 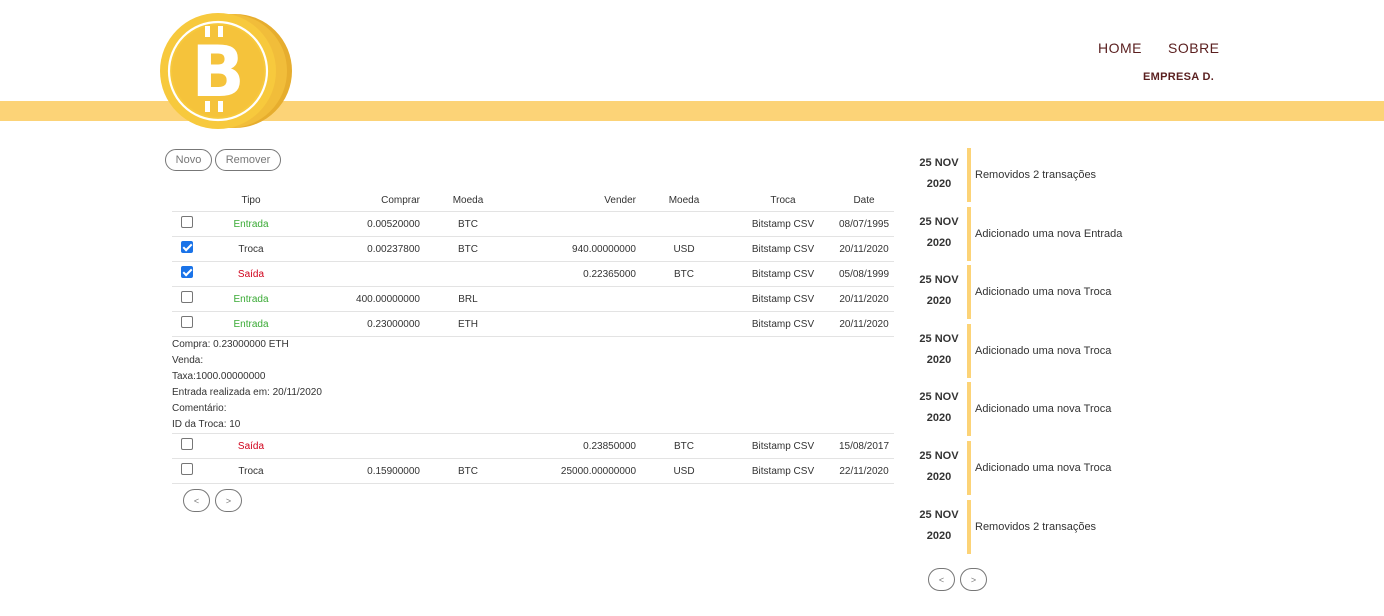 What do you see at coordinates (248, 160) in the screenshot?
I see `remover-button: Remover` at bounding box center [248, 160].